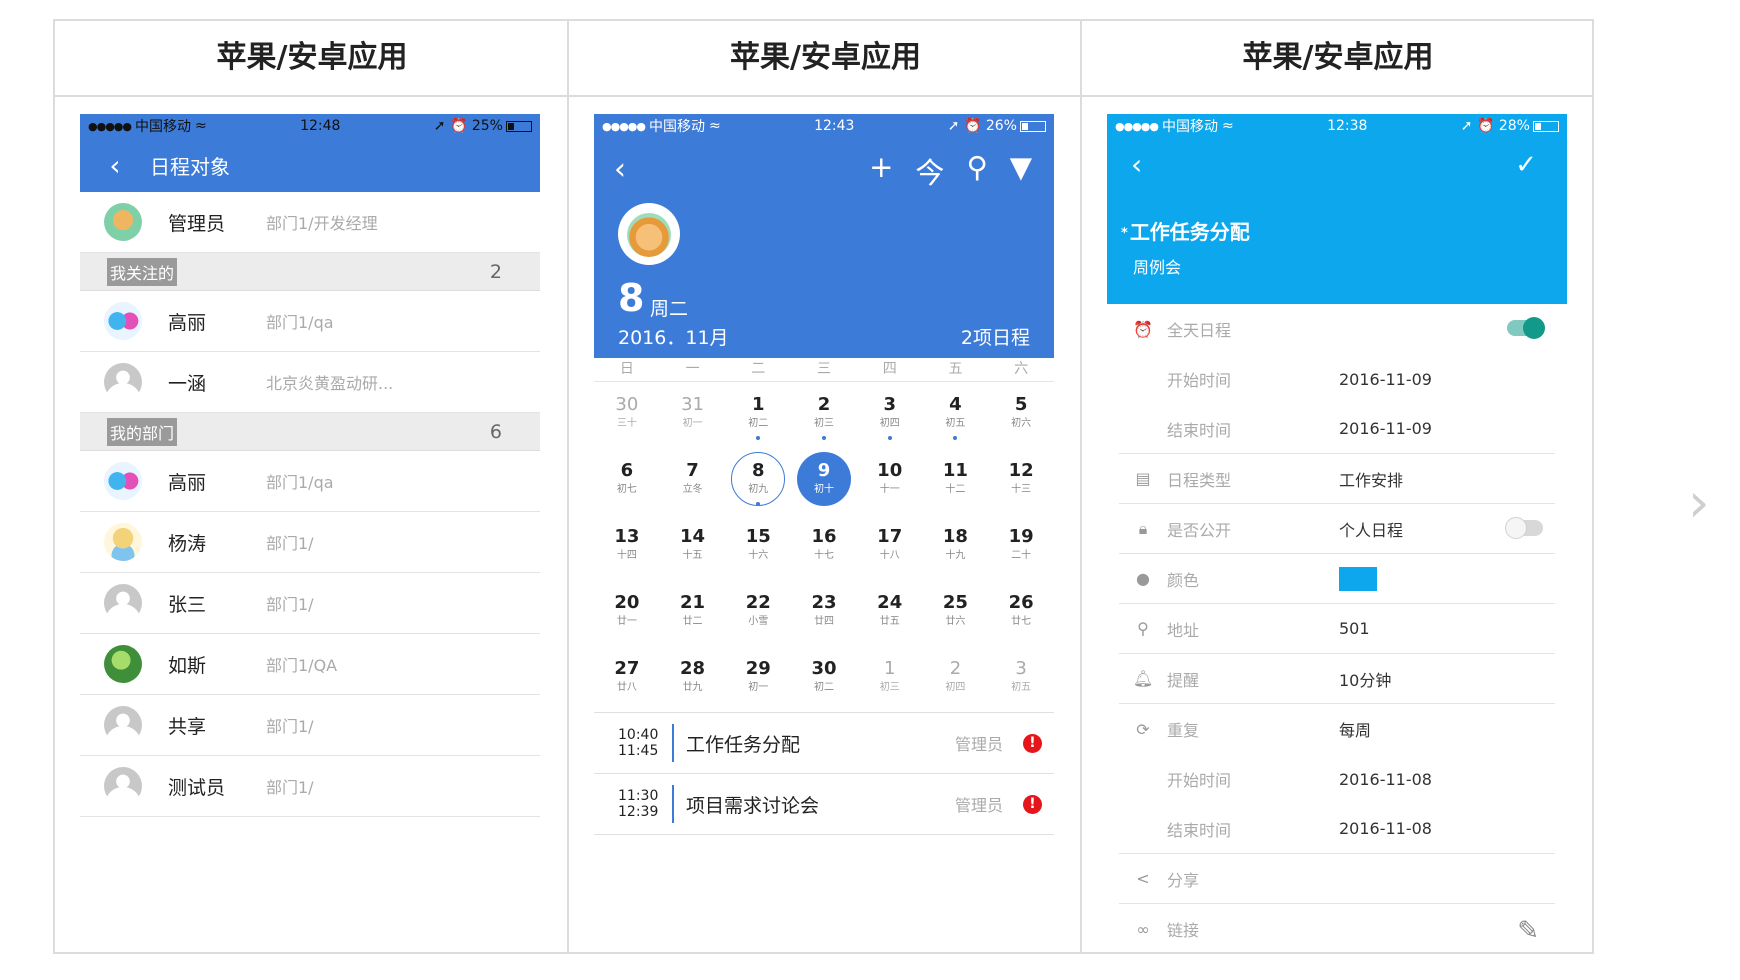 Image resolution: width=1740 pixels, height=980 pixels. I want to click on calendar-day: 25 廿六, so click(956, 613).